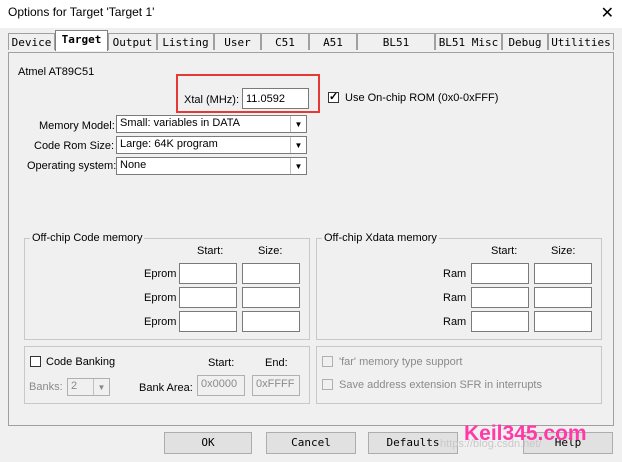  Describe the element at coordinates (581, 41) in the screenshot. I see `tab-utilities: Utilities` at that location.